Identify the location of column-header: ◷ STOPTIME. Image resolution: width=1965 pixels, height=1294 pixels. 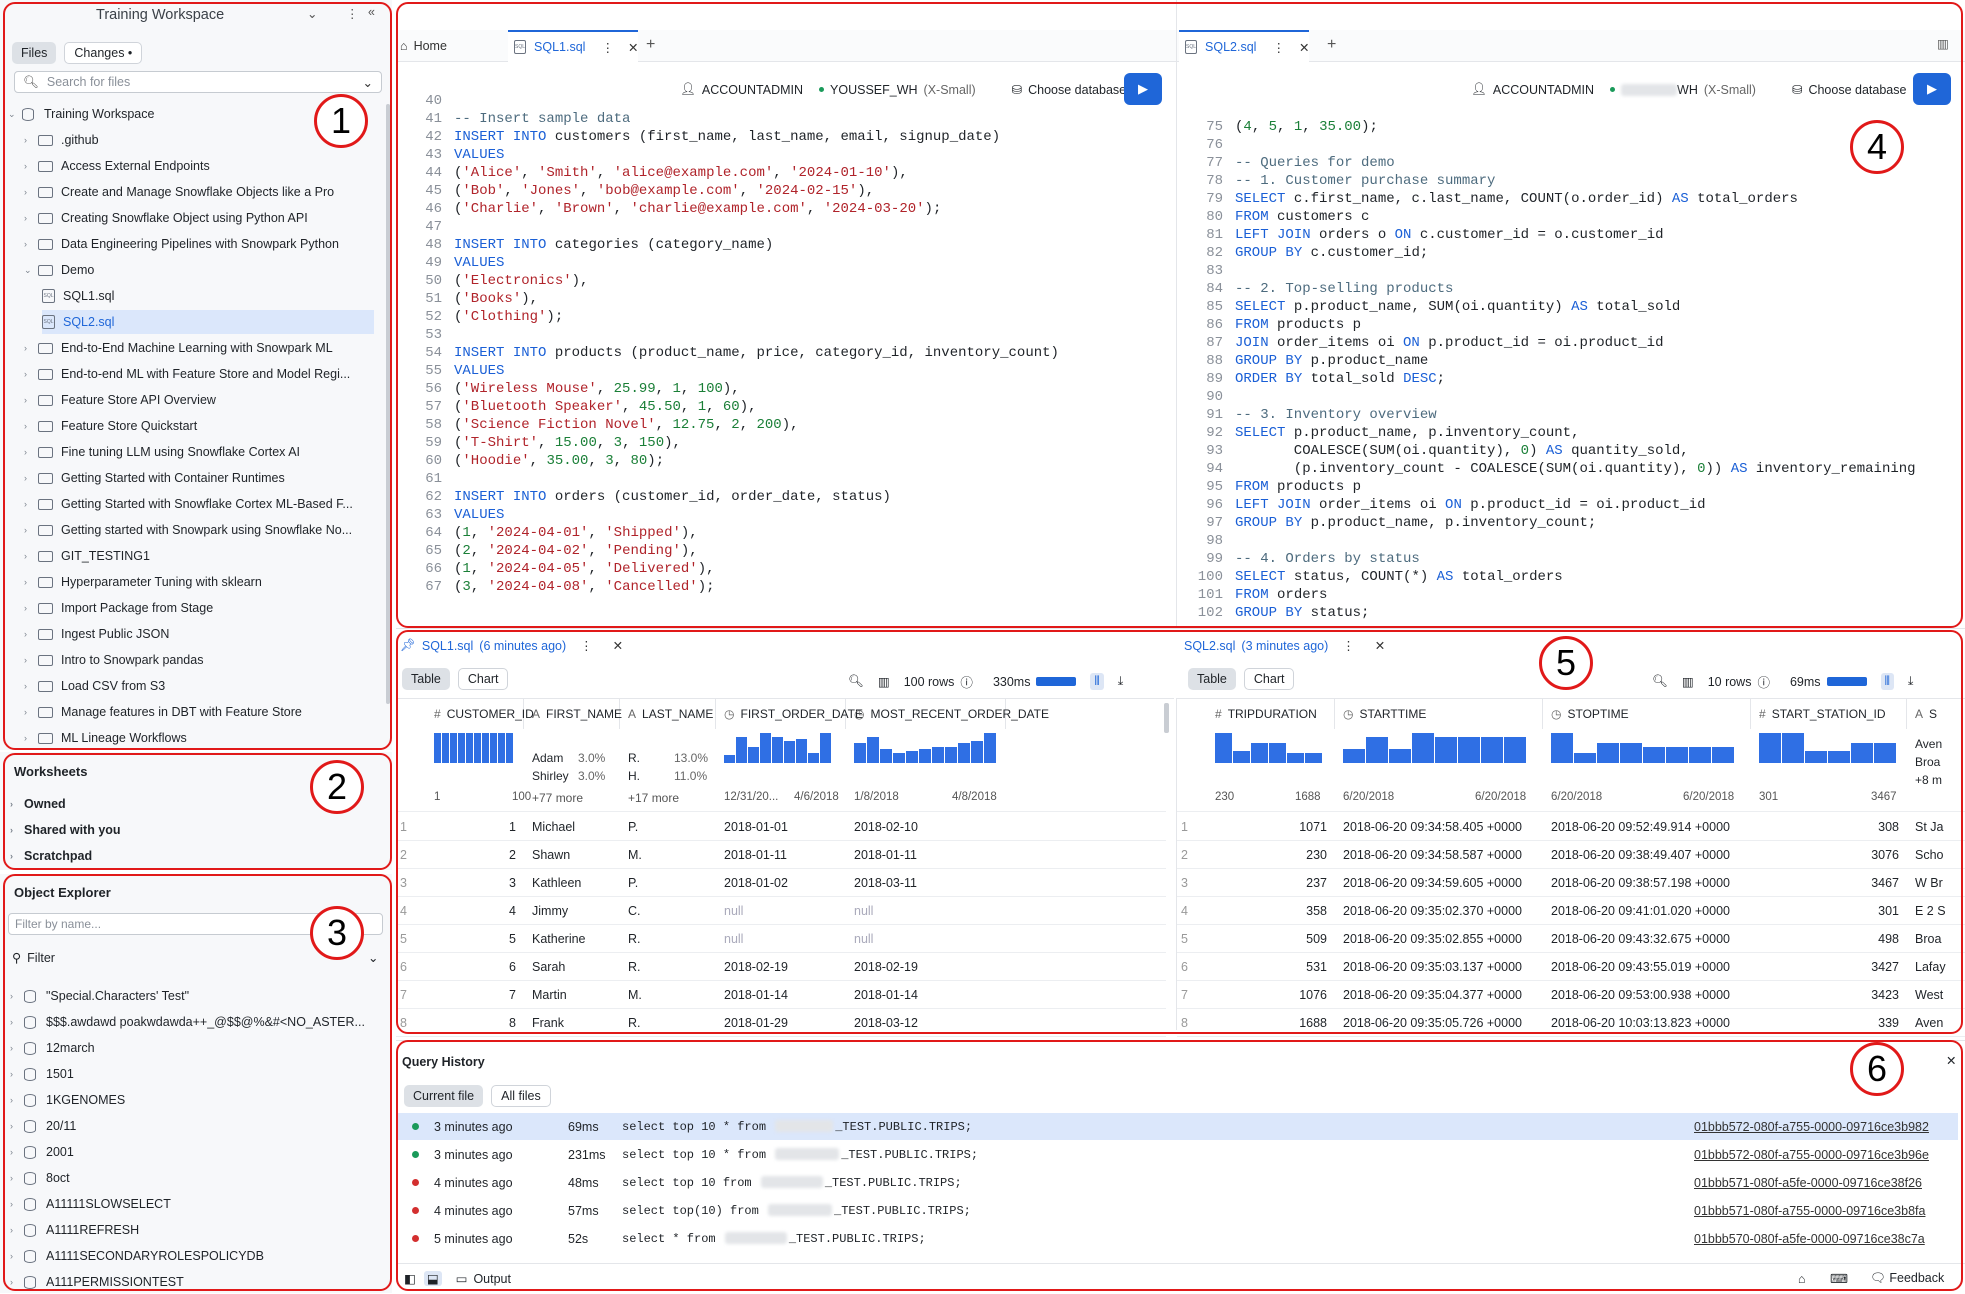
(1647, 714).